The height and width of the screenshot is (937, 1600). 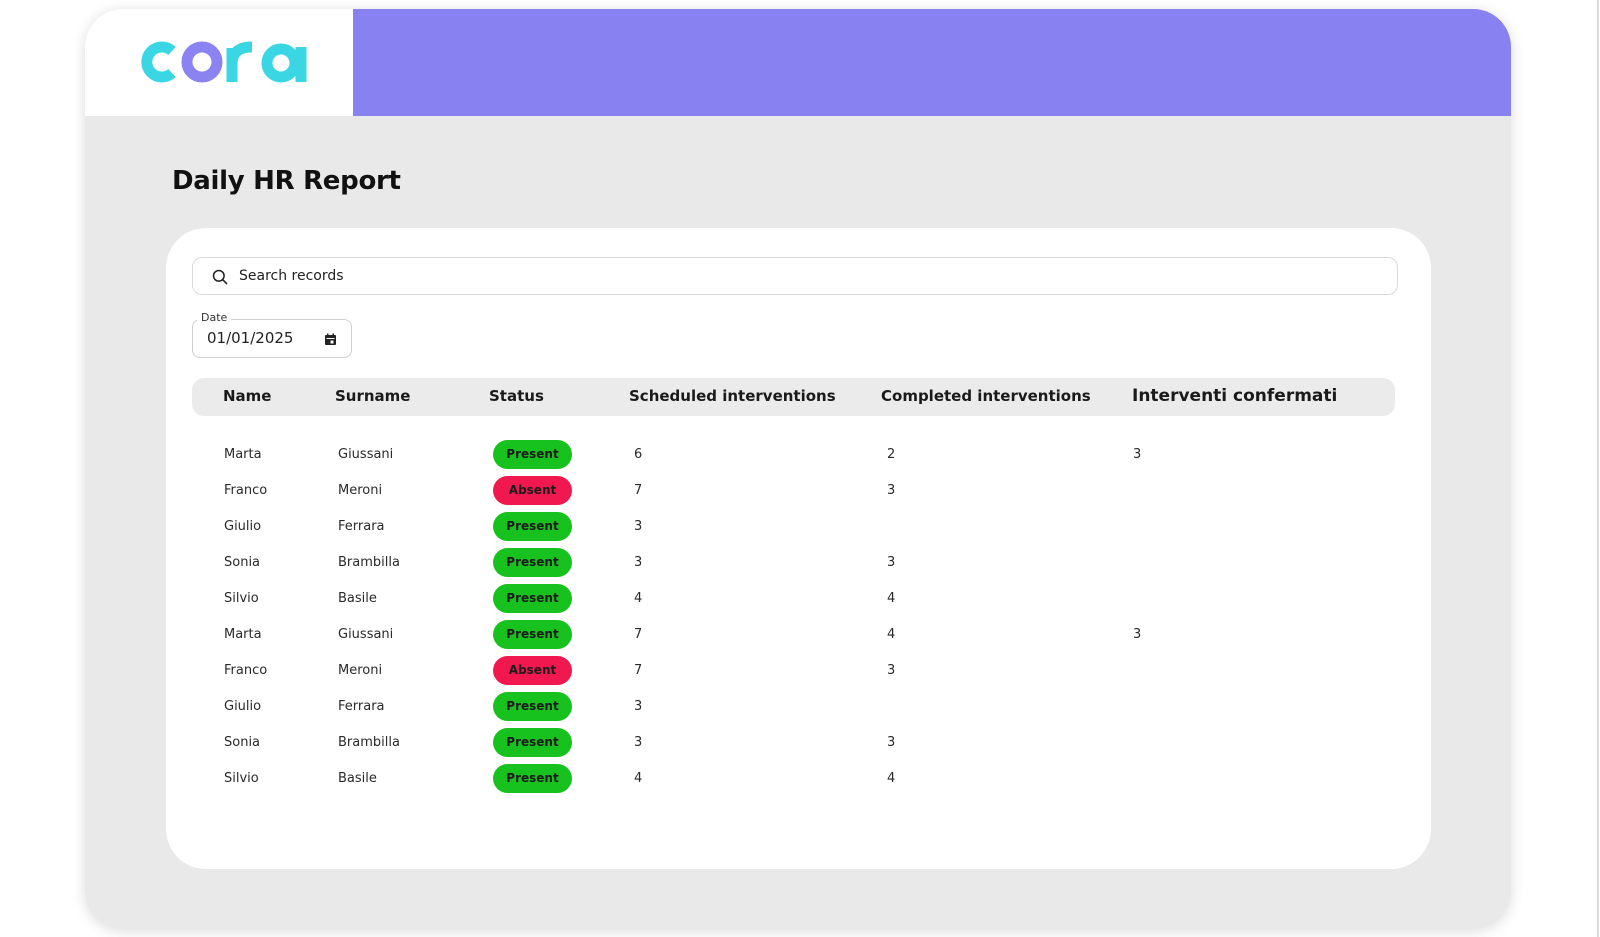 What do you see at coordinates (372, 396) in the screenshot?
I see `column-header-surname: Surname` at bounding box center [372, 396].